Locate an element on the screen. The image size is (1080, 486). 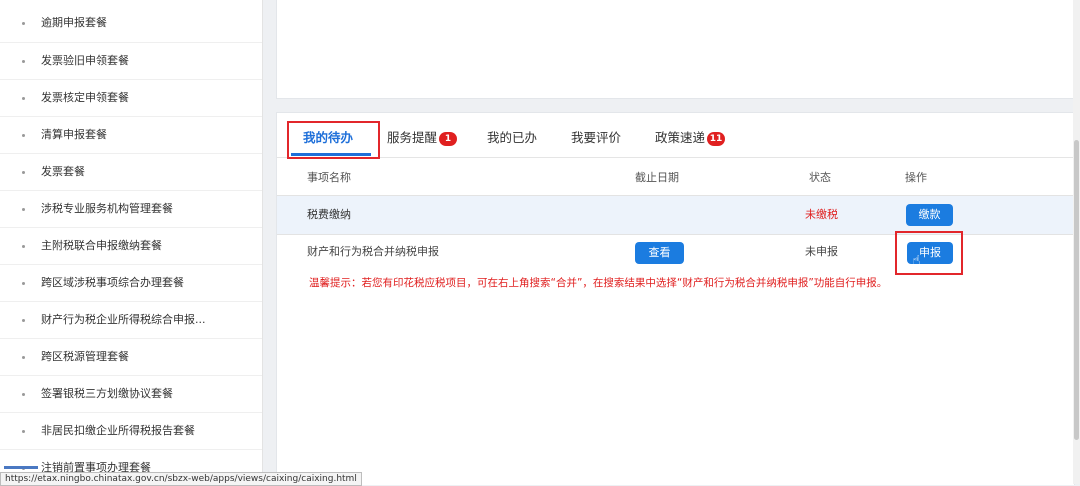
status-text: 未申报 is located at coordinates (821, 251).